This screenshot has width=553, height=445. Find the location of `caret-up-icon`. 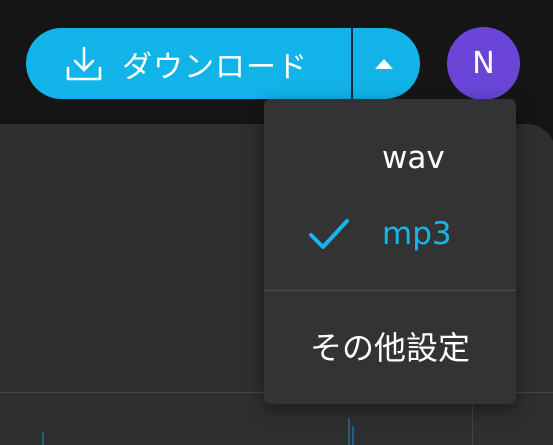

caret-up-icon is located at coordinates (383, 63).